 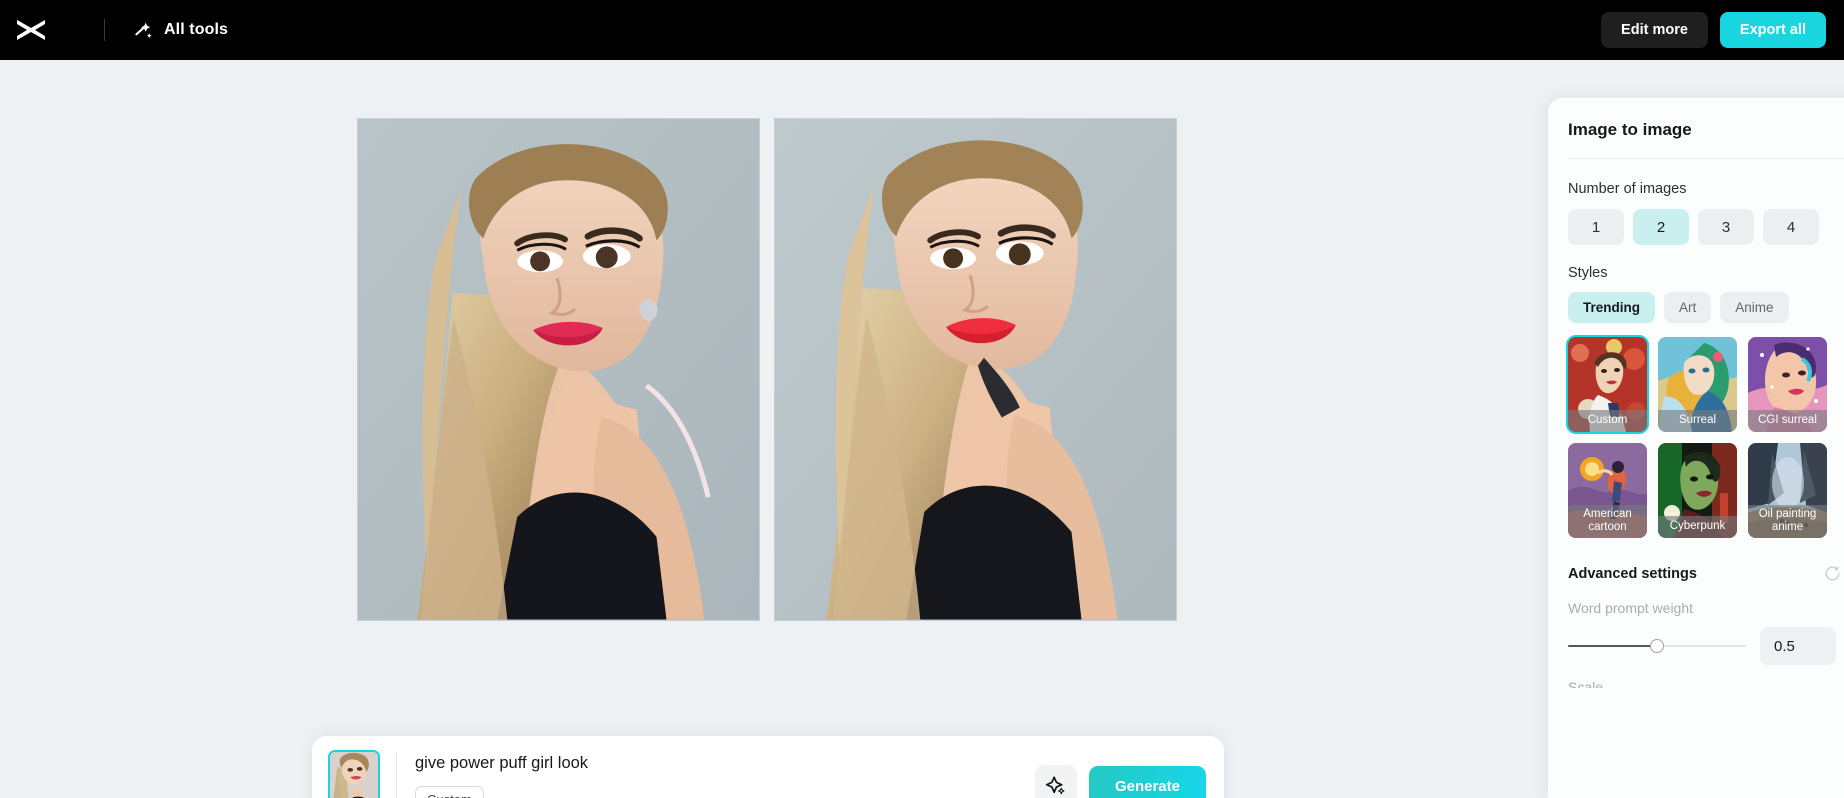 I want to click on export-all-button: Export all, so click(x=1772, y=30).